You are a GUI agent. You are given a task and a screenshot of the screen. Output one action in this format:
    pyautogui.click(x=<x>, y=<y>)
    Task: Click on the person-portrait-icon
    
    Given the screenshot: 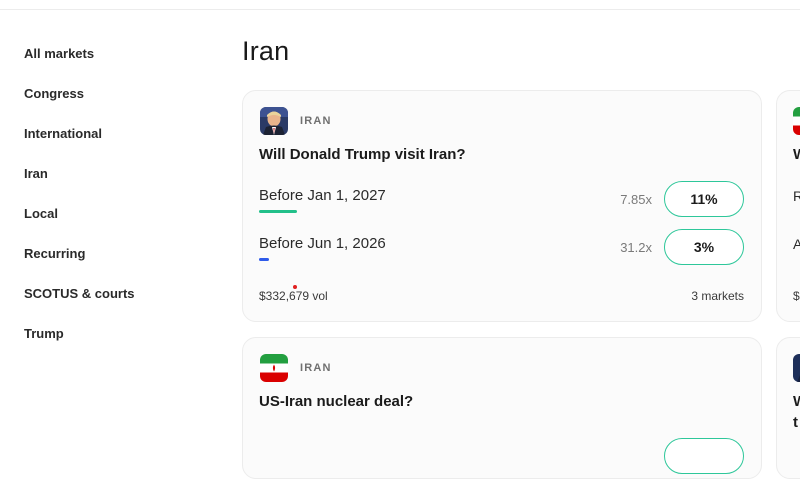 What is the action you would take?
    pyautogui.click(x=796, y=368)
    